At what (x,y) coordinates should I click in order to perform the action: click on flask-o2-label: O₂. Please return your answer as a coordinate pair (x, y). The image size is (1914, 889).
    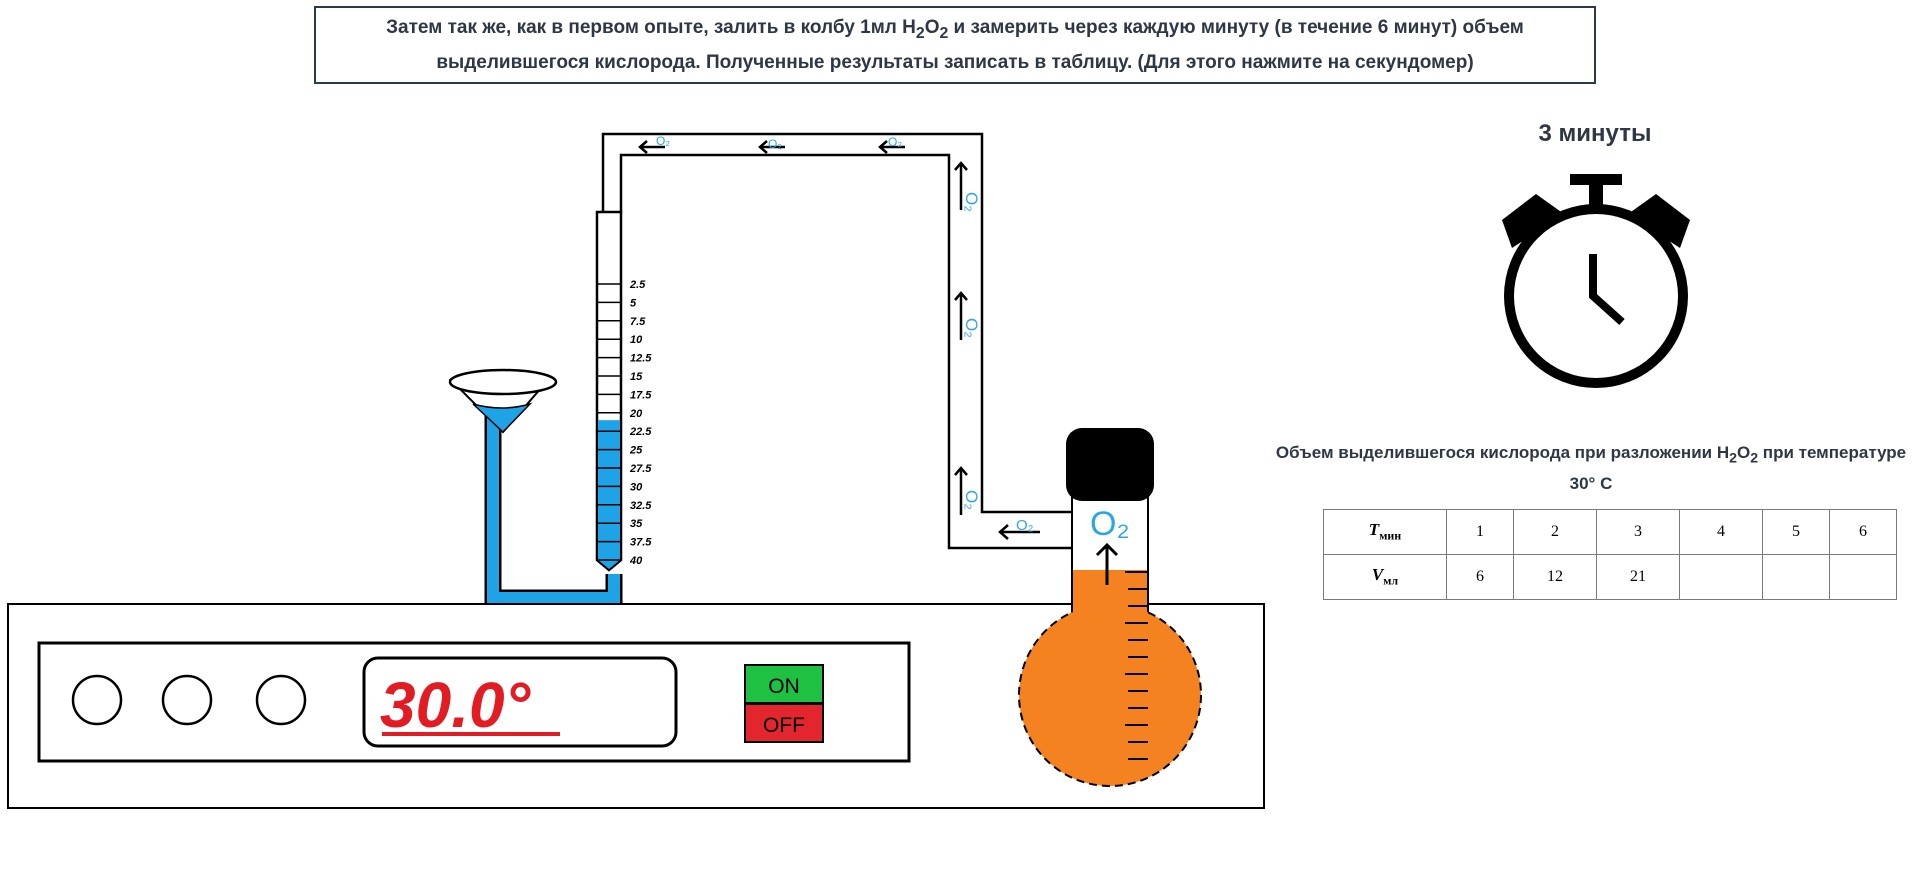
    Looking at the image, I should click on (1110, 524).